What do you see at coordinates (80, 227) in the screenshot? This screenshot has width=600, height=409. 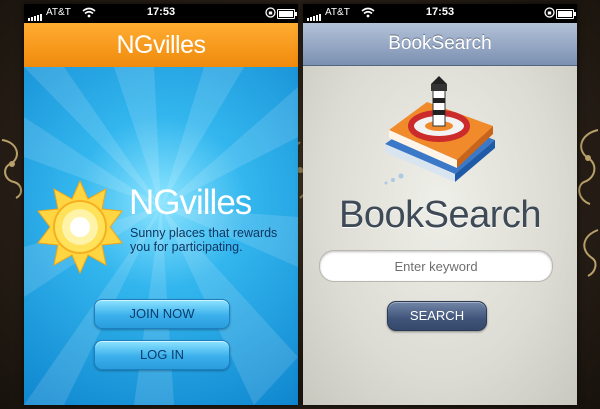 I see `sun-logo-icon` at bounding box center [80, 227].